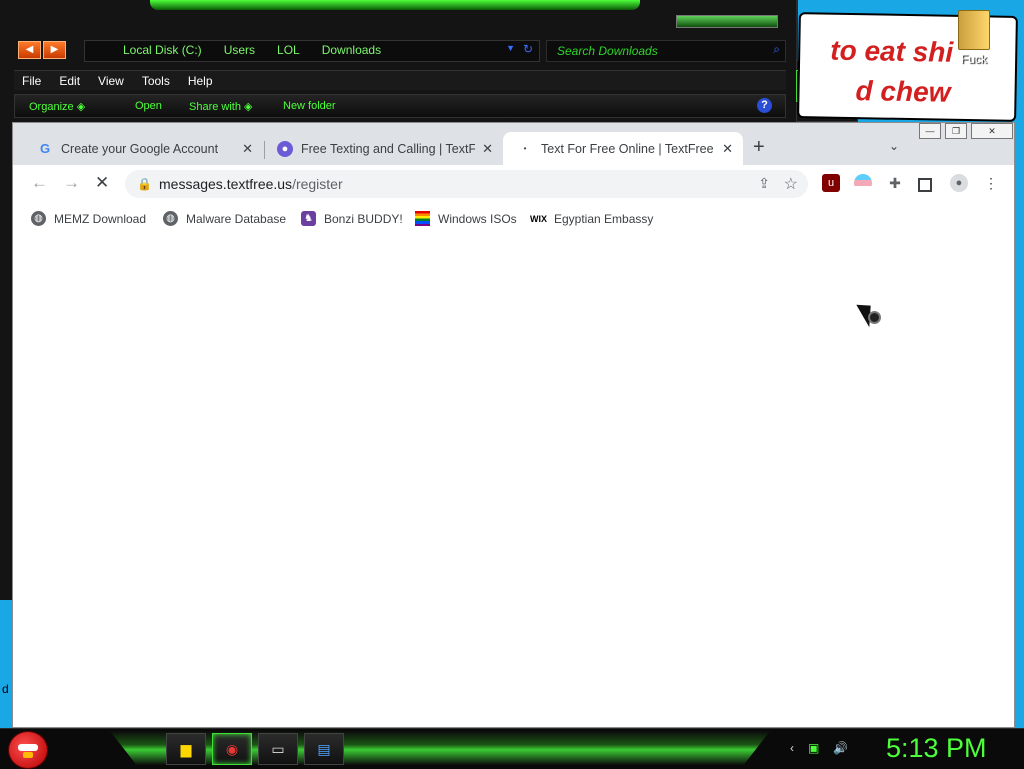  What do you see at coordinates (239, 50) in the screenshot?
I see `breadcrumb-item: Users` at bounding box center [239, 50].